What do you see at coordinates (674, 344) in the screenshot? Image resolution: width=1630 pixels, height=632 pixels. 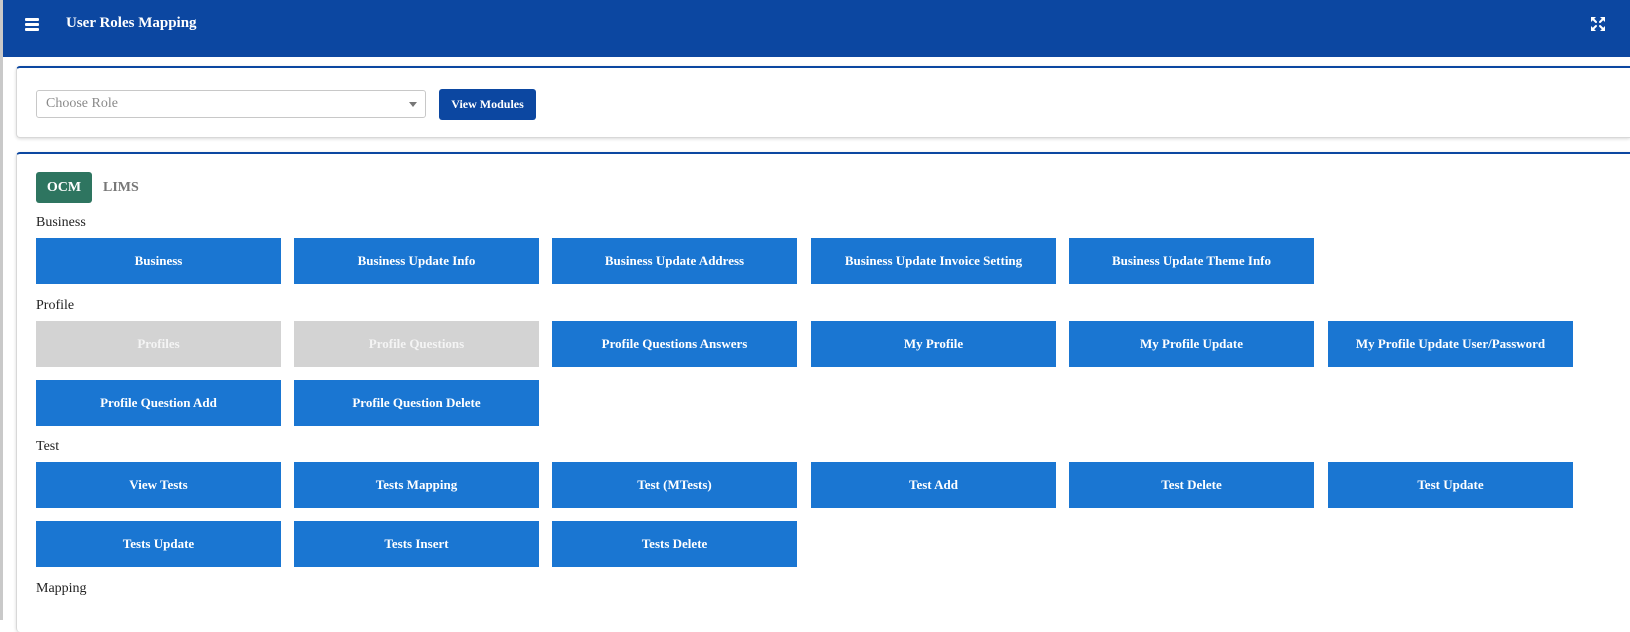 I see `module-button-profile-questions-answers: Profile Questions Answers` at bounding box center [674, 344].